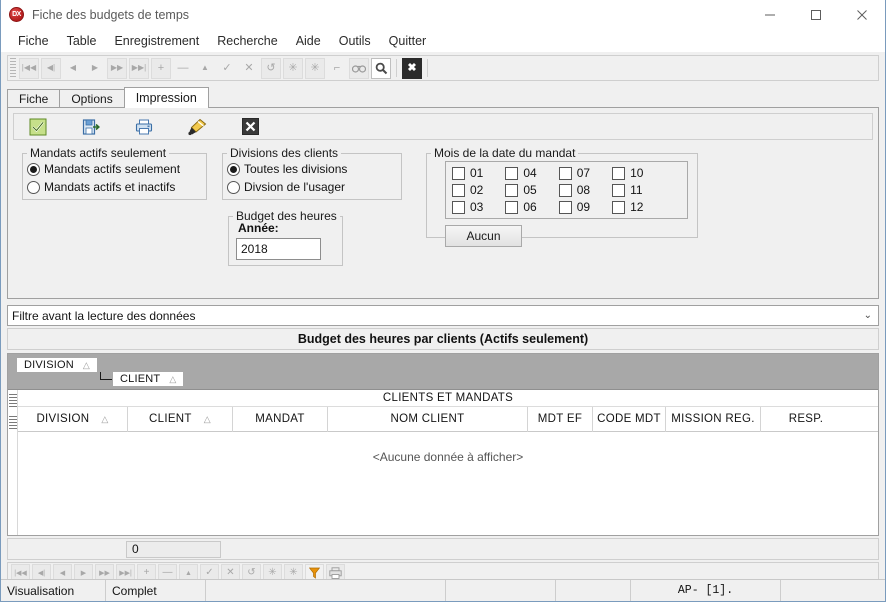 The image size is (886, 602). Describe the element at coordinates (483, 236) in the screenshot. I see `aucun-button: Aucun` at that location.